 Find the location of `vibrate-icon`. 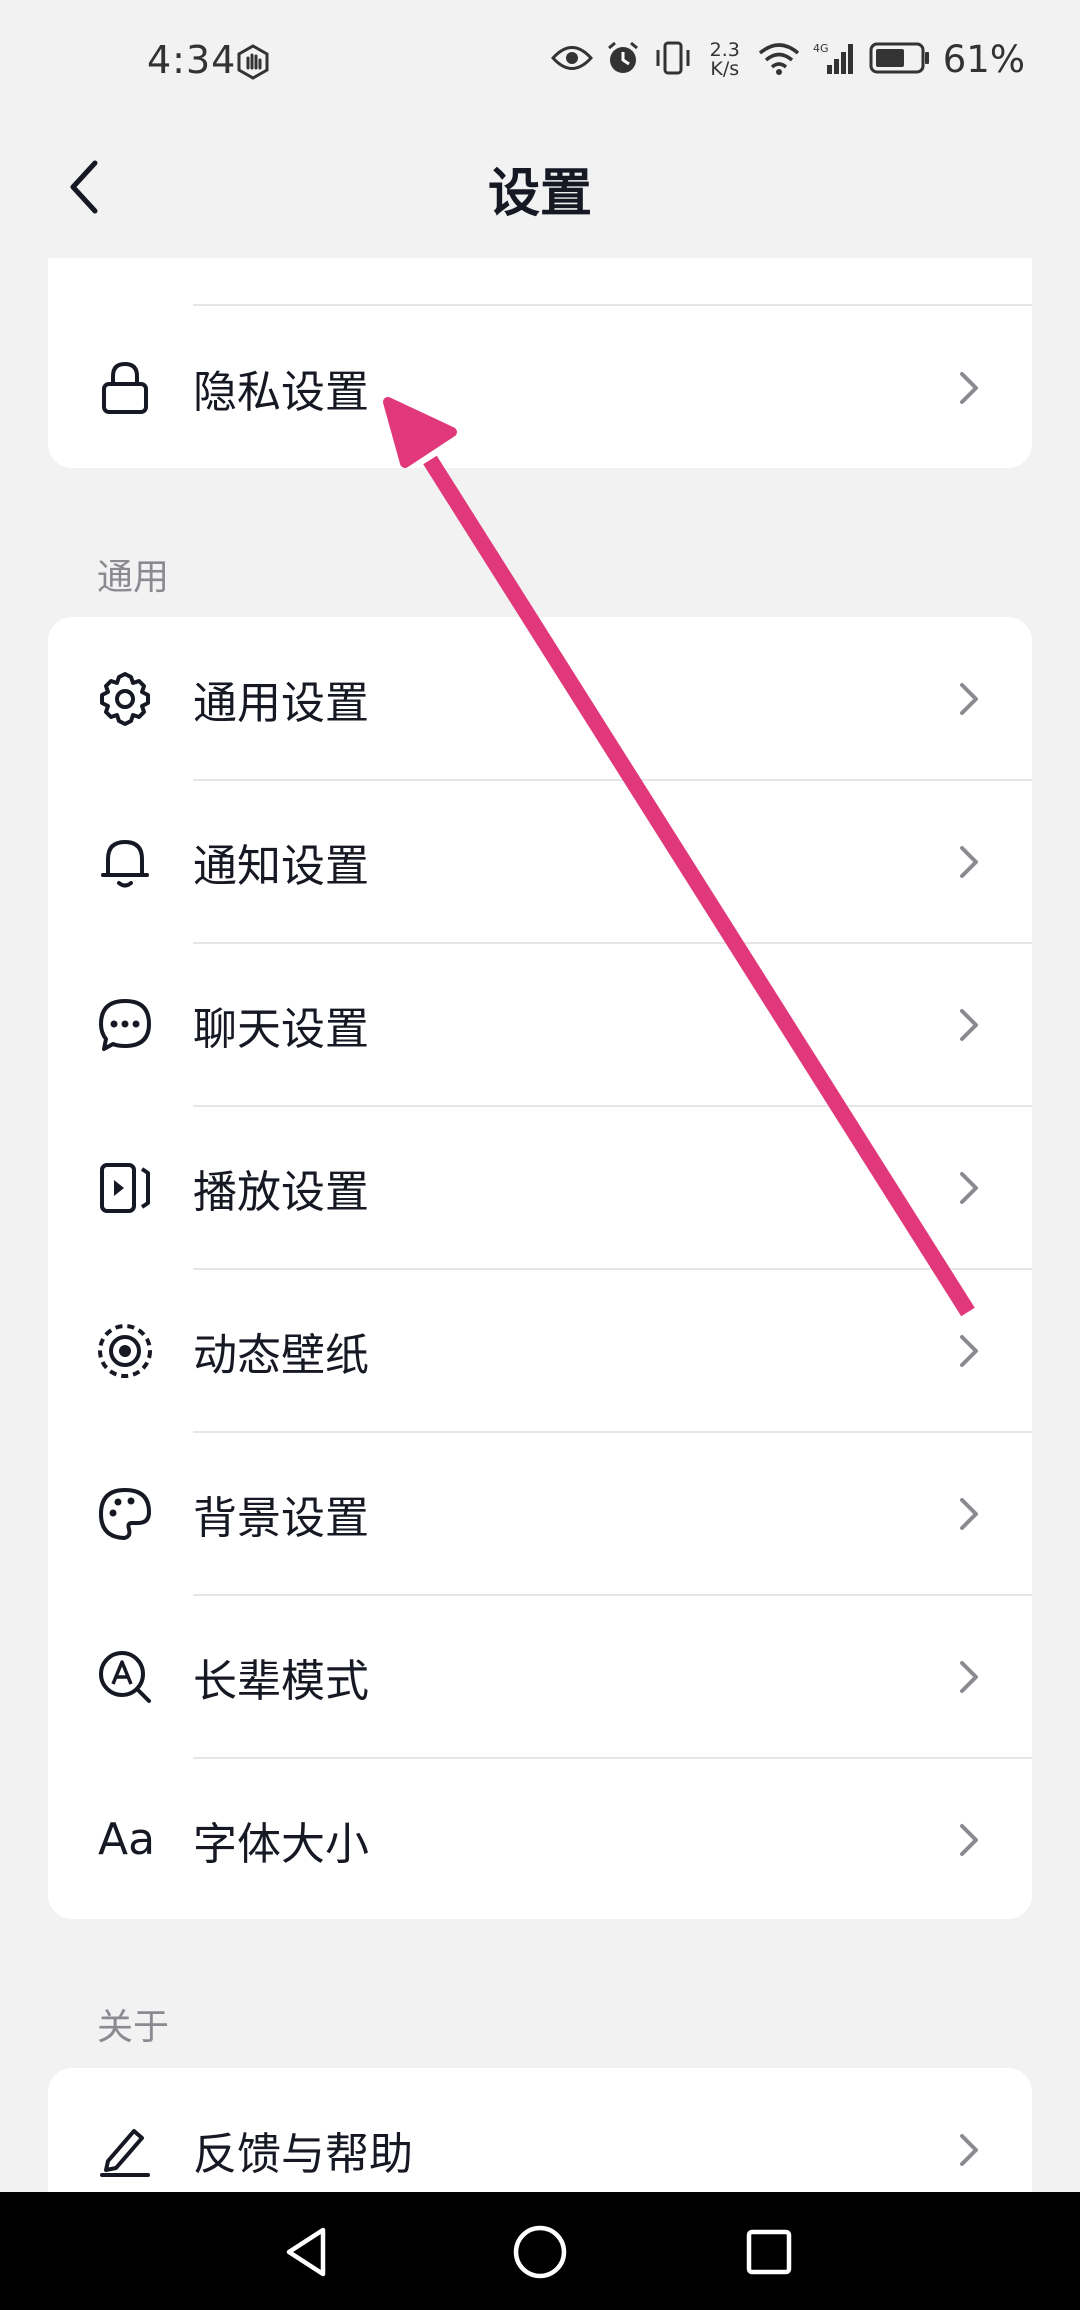

vibrate-icon is located at coordinates (673, 60).